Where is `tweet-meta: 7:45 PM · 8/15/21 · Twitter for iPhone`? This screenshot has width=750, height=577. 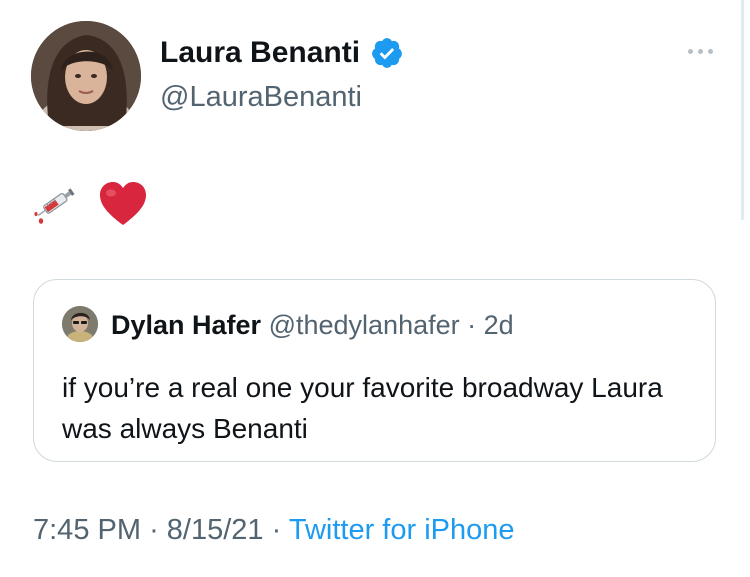
tweet-meta: 7:45 PM · 8/15/21 · Twitter for iPhone is located at coordinates (274, 530).